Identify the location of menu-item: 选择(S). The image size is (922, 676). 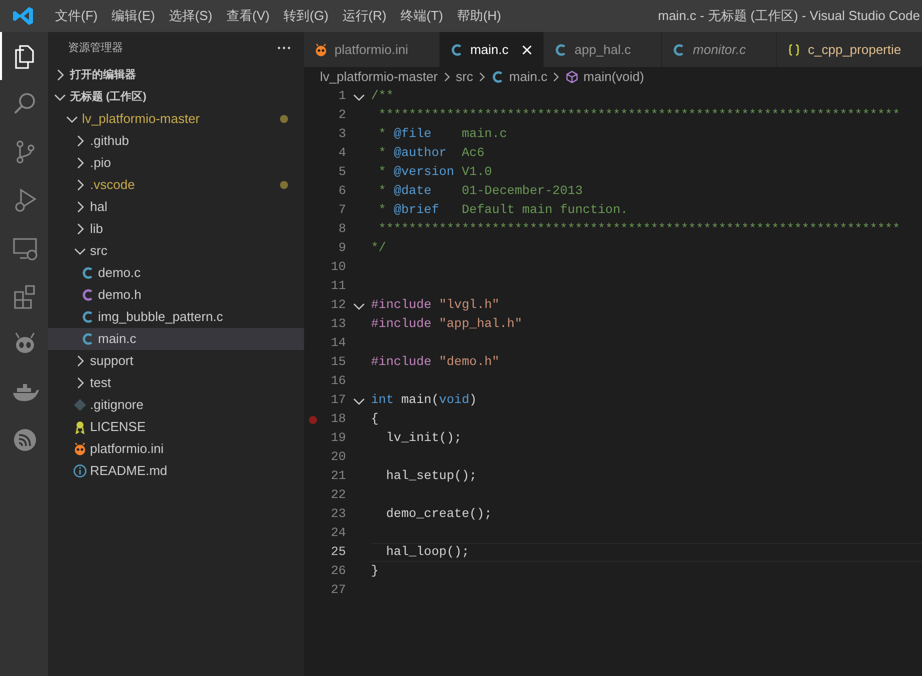
(191, 16).